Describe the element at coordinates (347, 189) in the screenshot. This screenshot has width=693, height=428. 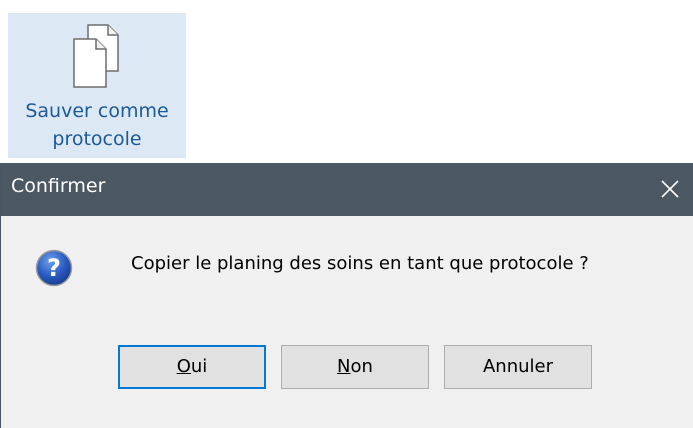
I see `dialog-titlebar: Confirmer` at that location.